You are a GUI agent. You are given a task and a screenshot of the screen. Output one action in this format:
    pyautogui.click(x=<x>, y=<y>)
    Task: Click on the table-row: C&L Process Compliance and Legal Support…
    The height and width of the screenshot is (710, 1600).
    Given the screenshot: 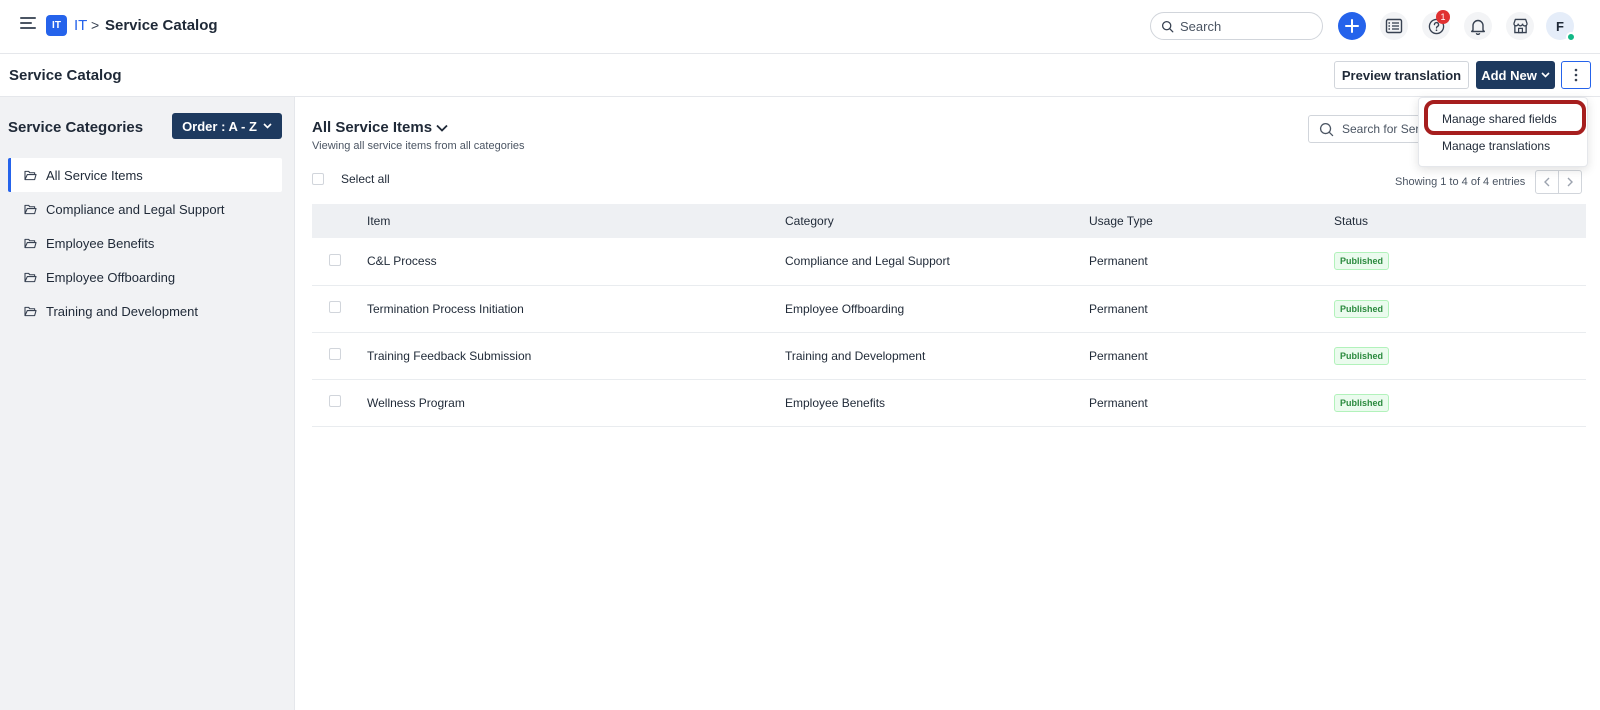 What is the action you would take?
    pyautogui.click(x=949, y=262)
    